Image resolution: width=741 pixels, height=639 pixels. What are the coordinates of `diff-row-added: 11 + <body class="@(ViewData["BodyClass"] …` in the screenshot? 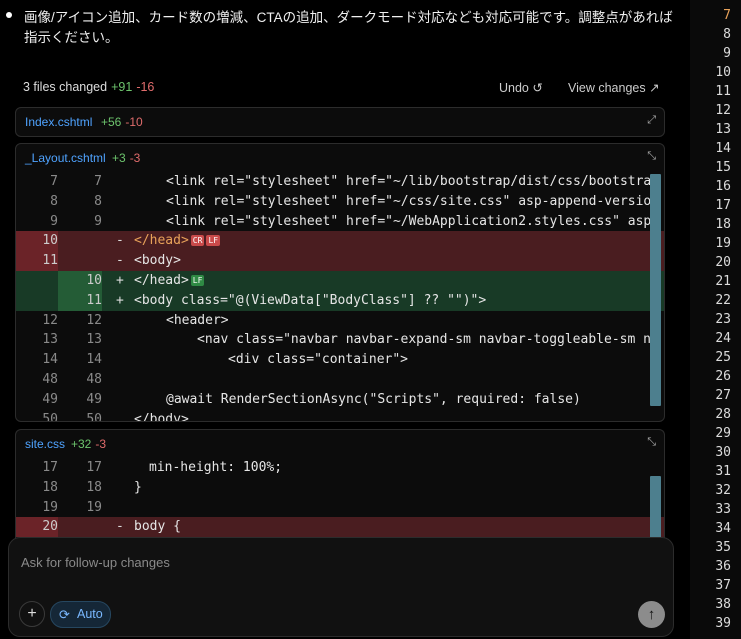 It's located at (340, 300).